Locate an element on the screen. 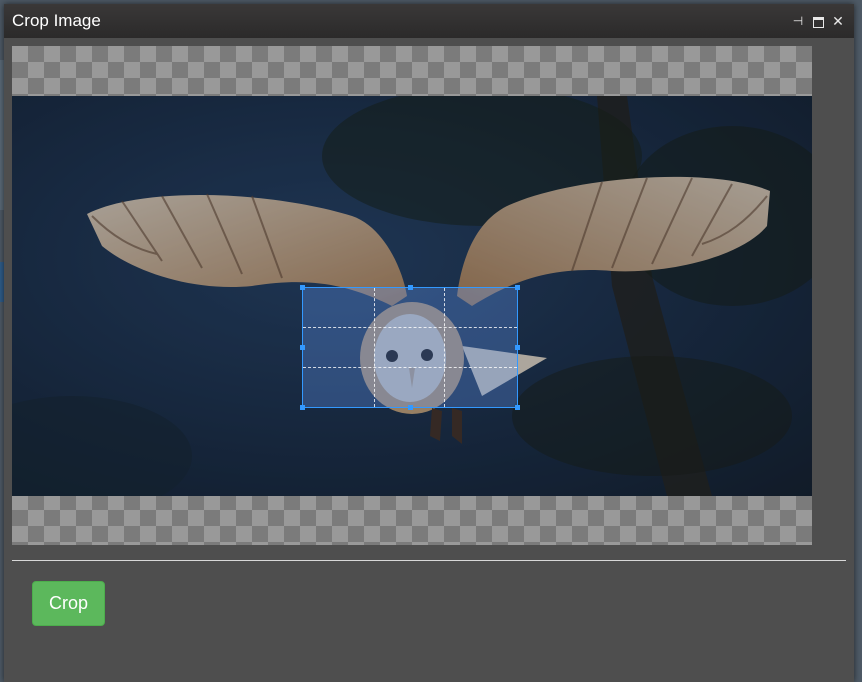 This screenshot has width=862, height=682. crop-handle-nw is located at coordinates (302, 287).